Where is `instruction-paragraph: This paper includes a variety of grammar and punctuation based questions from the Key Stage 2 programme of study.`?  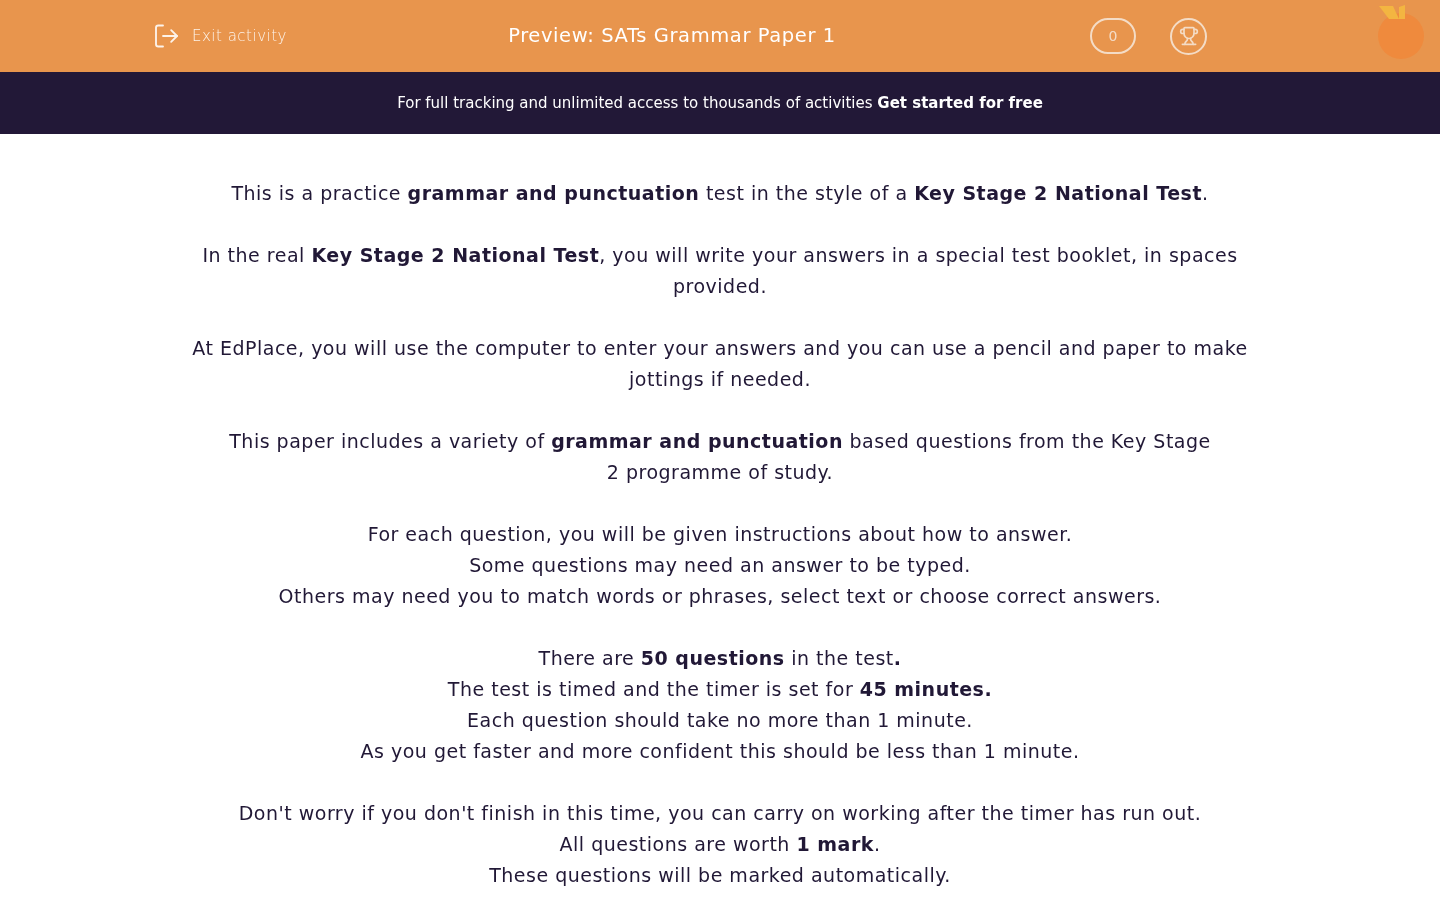 instruction-paragraph: This paper includes a variety of grammar and punctuation based questions from the Key Stage 2 programme of study. is located at coordinates (720, 457).